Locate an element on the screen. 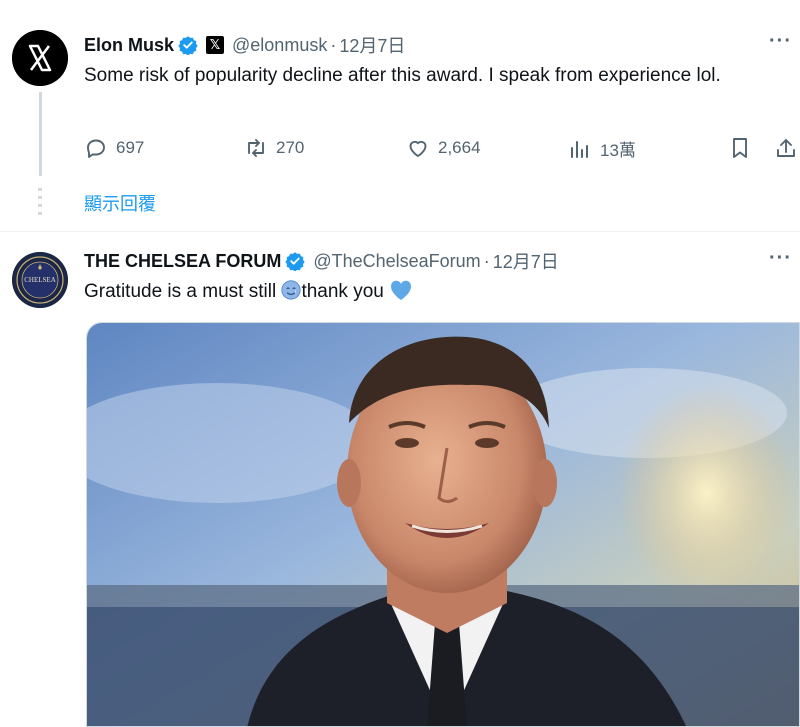  repost-count: 270 is located at coordinates (290, 147).